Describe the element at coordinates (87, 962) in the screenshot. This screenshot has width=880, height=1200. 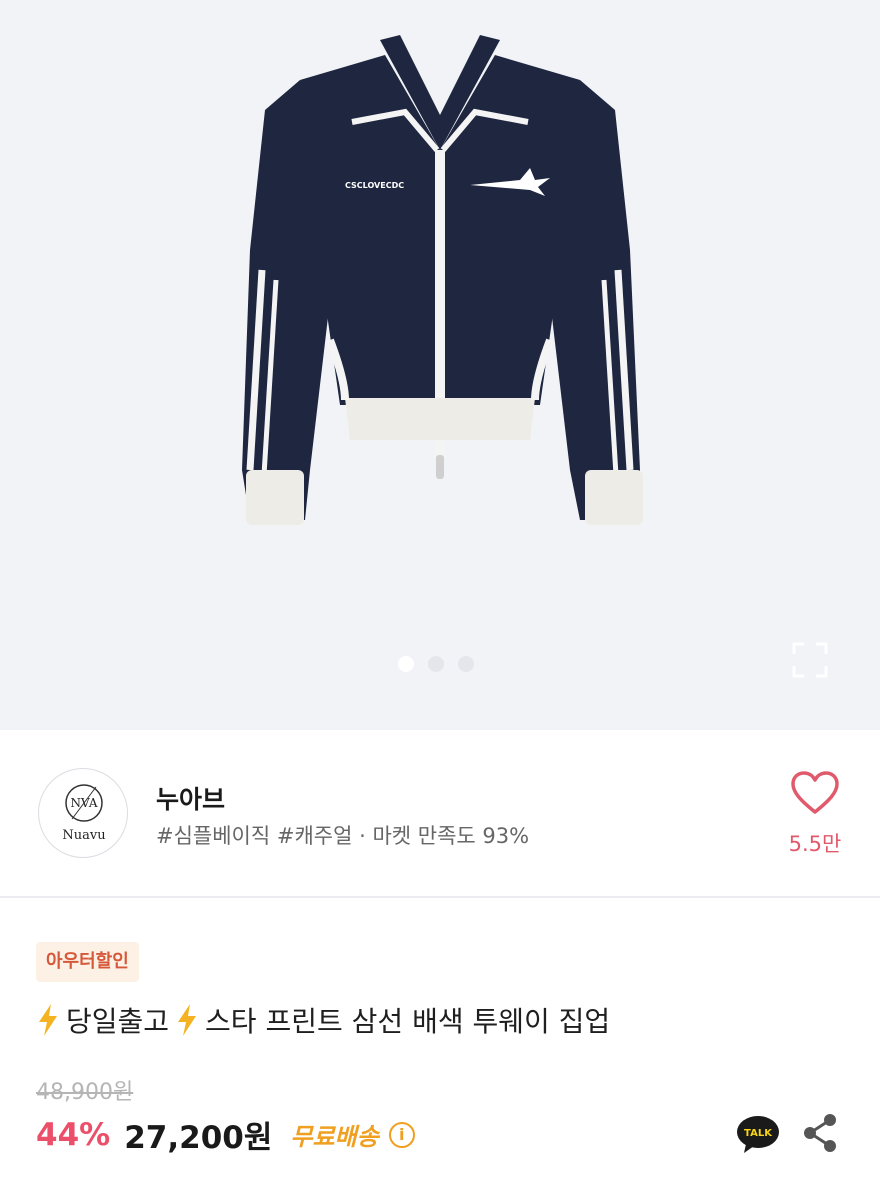
I see `promotion-badge: 아우터할인` at that location.